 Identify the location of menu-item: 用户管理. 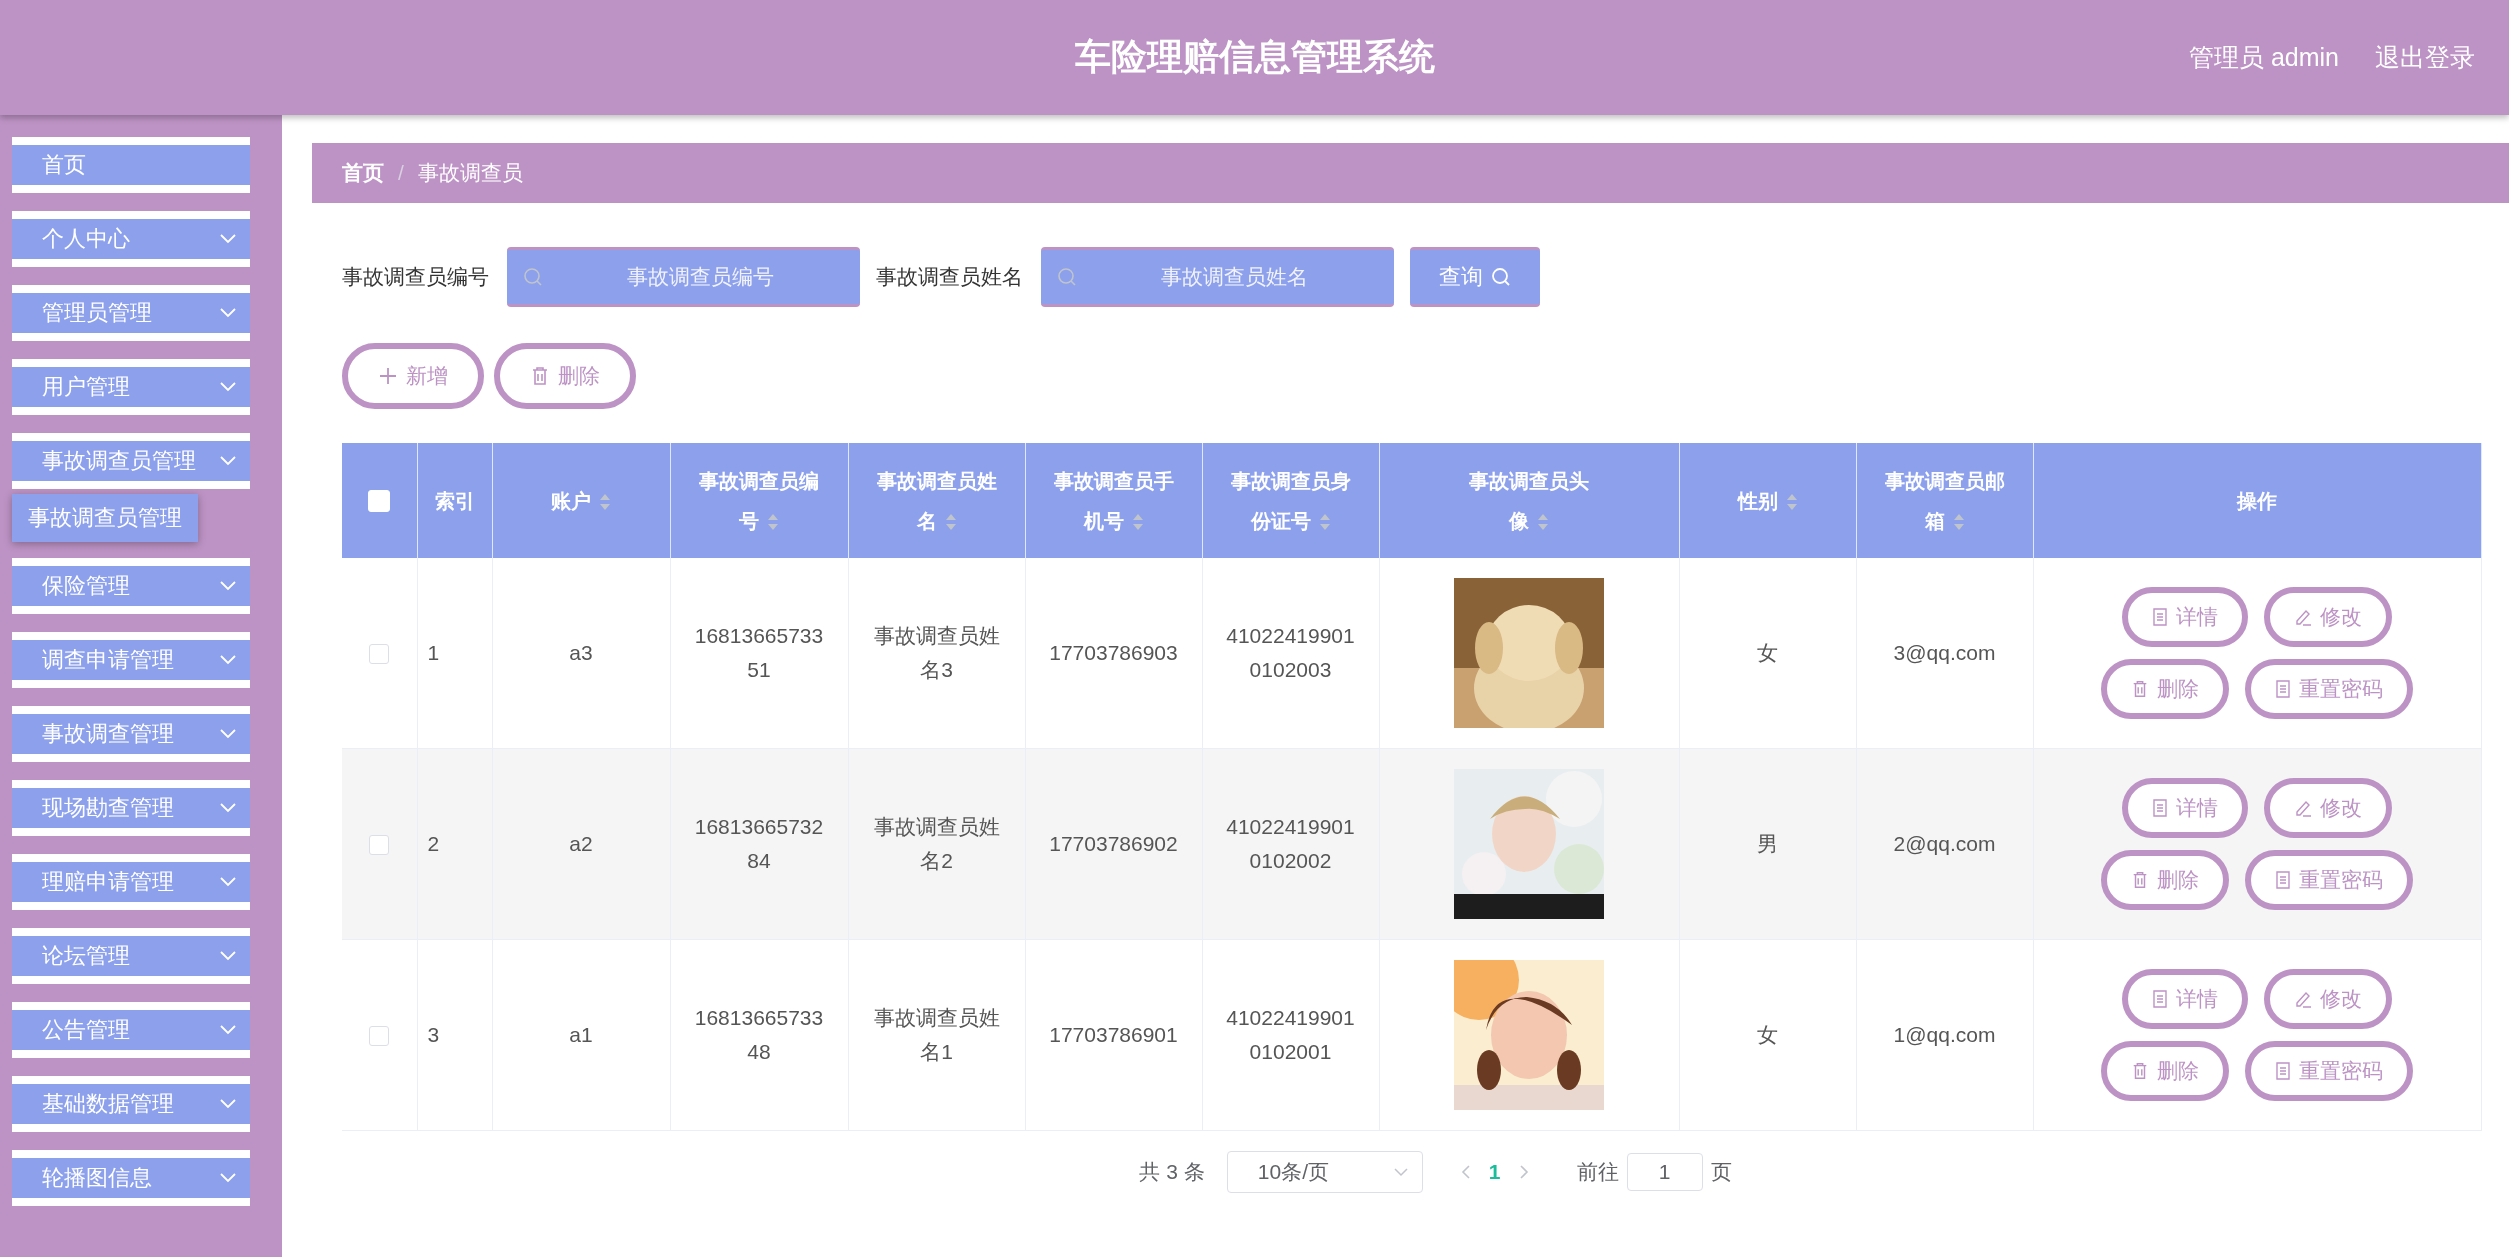
(131, 387).